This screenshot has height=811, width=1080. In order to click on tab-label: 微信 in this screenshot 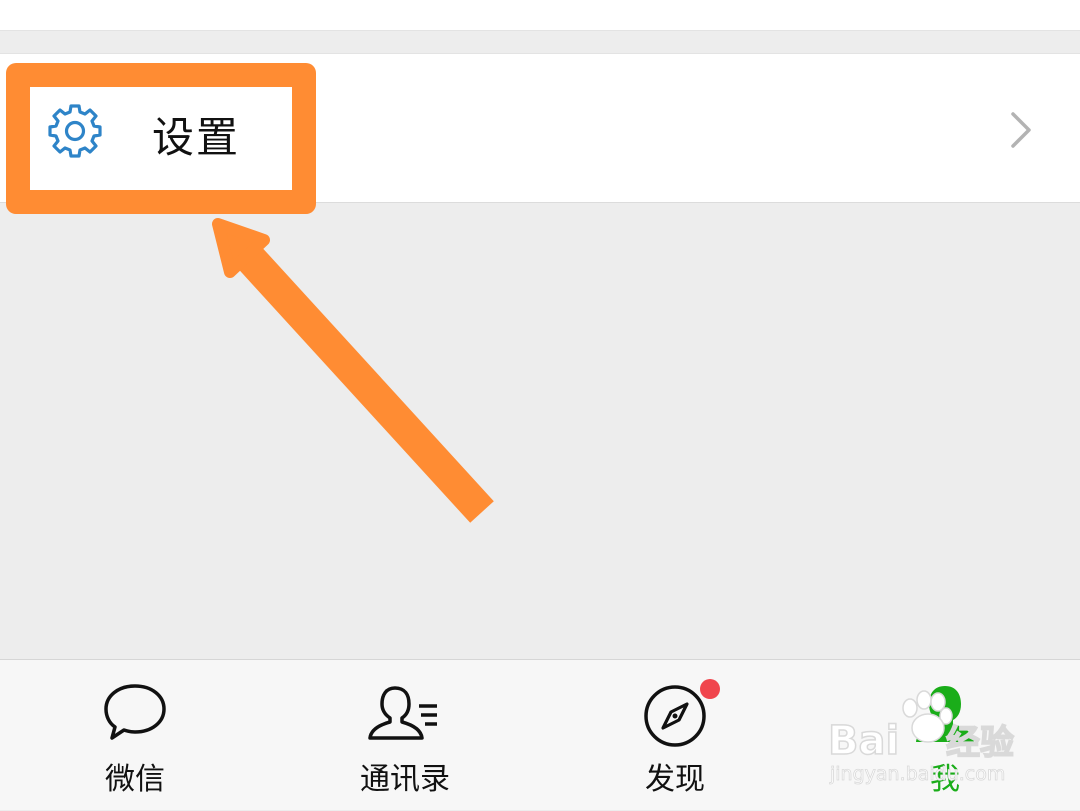, I will do `click(135, 779)`.